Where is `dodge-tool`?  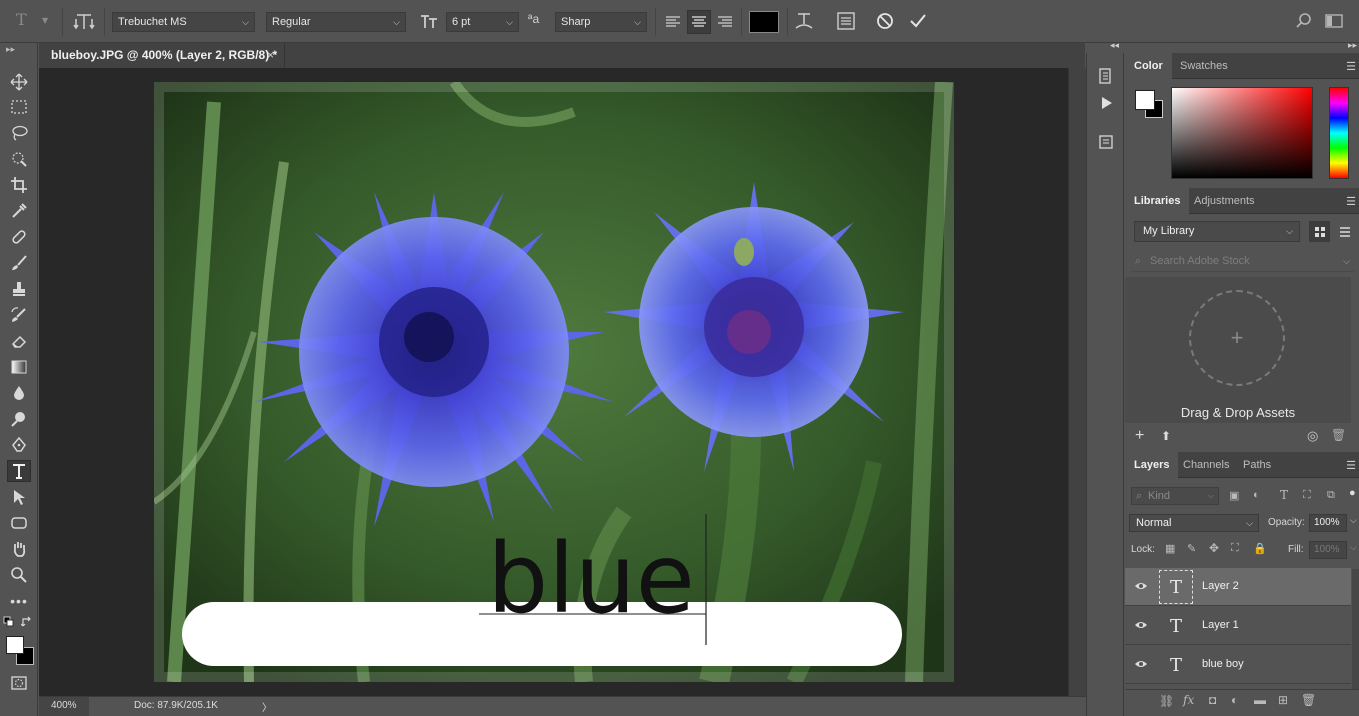
dodge-tool is located at coordinates (19, 419).